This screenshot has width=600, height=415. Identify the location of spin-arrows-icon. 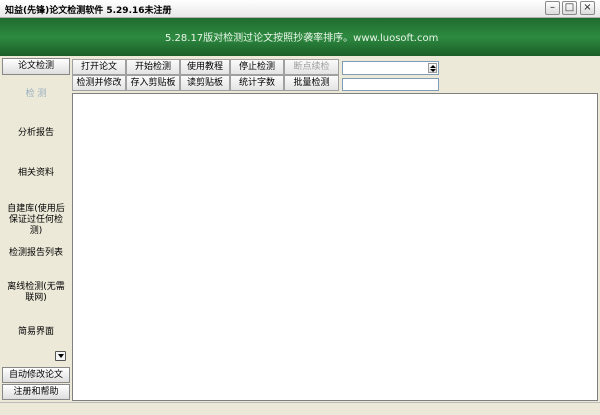
(432, 68).